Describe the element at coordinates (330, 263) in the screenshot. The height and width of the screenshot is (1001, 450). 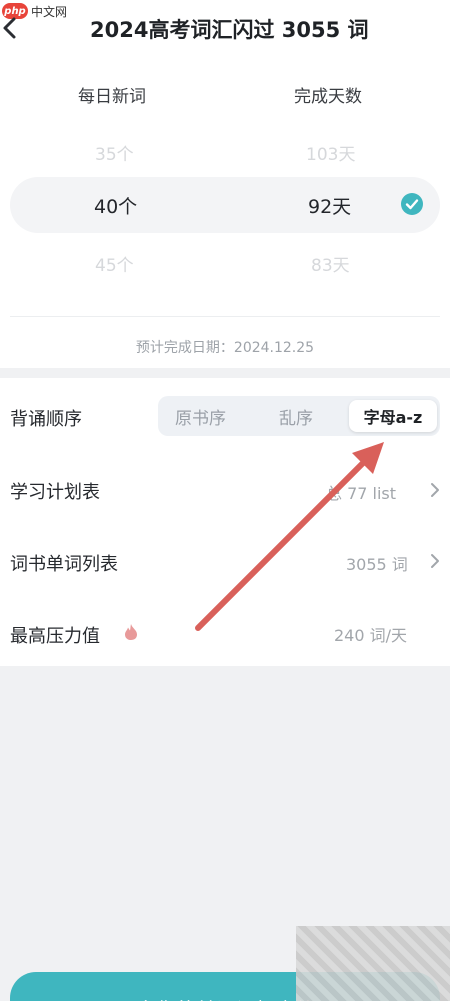
I see `picker-days-below: 83天` at that location.